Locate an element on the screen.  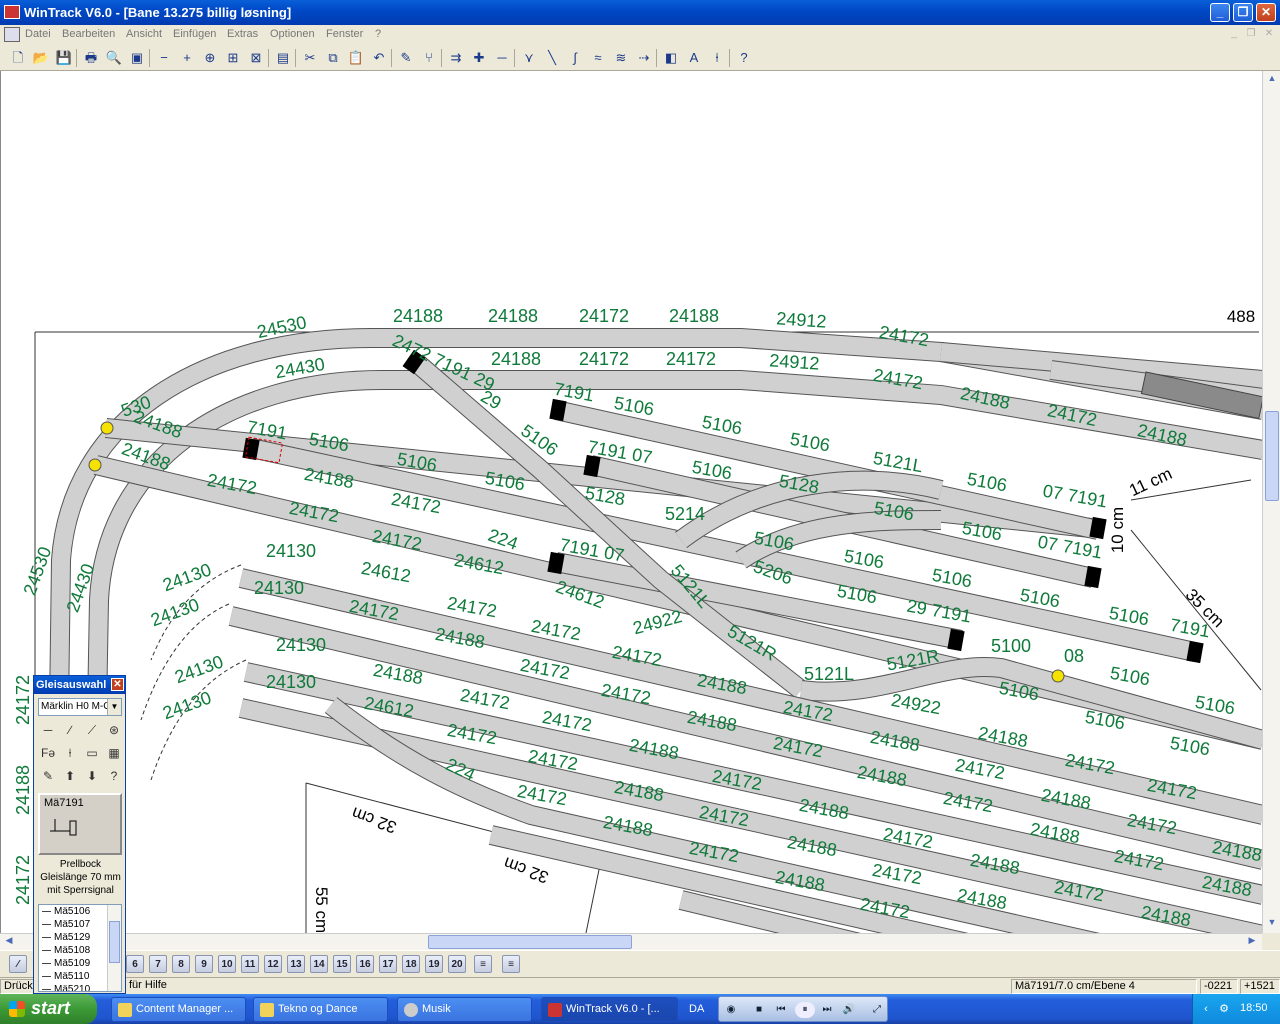
mdi-close-button: ✕ is located at coordinates (1269, 34).